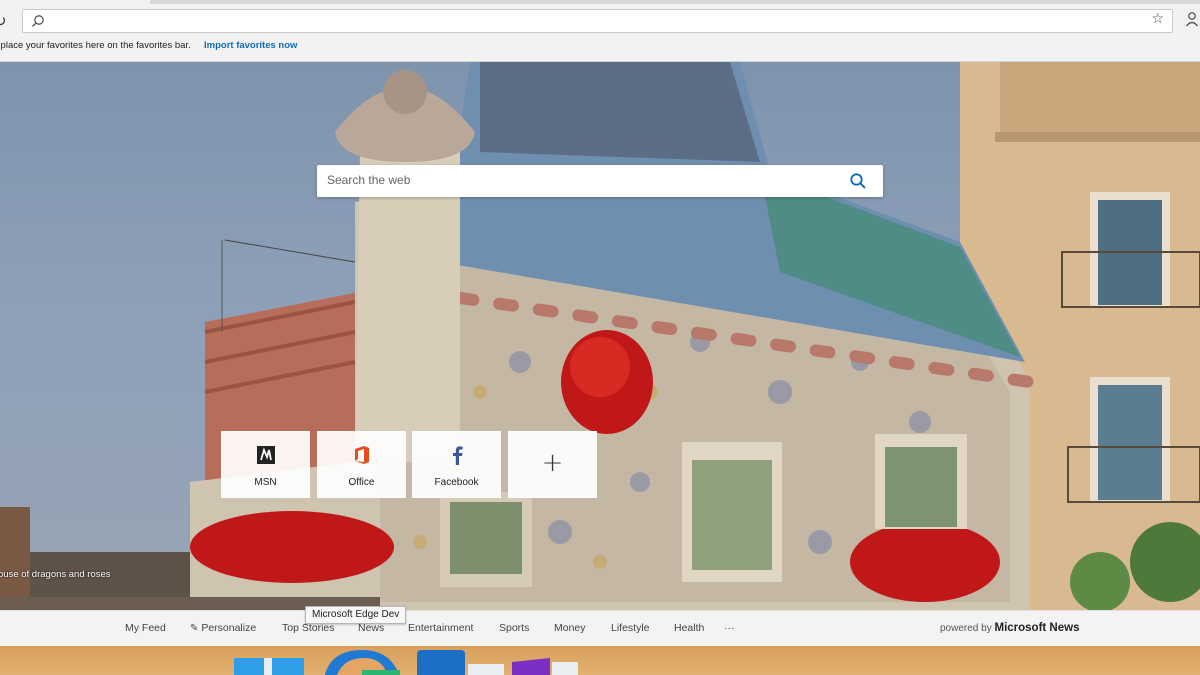  I want to click on onenote-icon, so click(547, 661).